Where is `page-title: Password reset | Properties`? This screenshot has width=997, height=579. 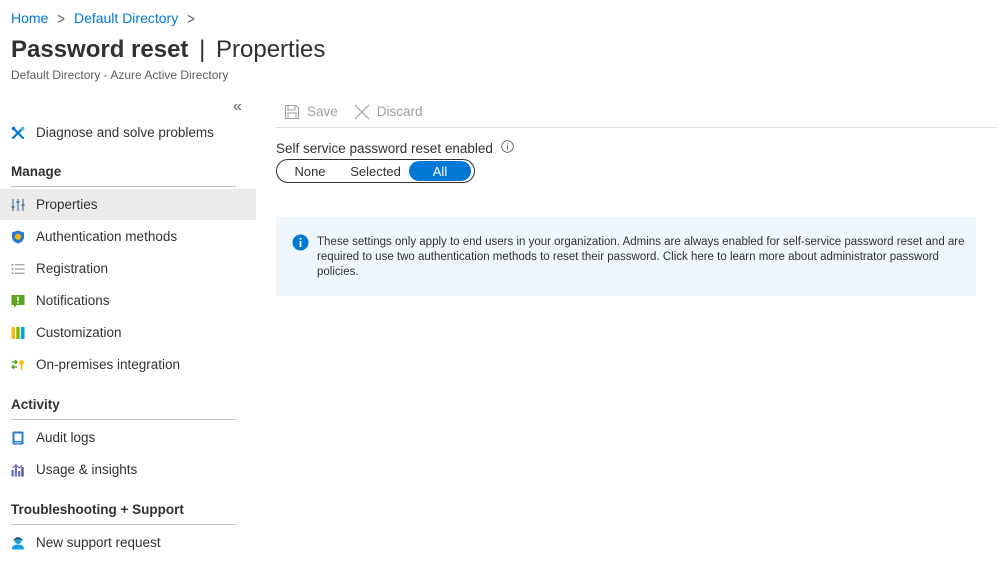 page-title: Password reset | Properties is located at coordinates (168, 50).